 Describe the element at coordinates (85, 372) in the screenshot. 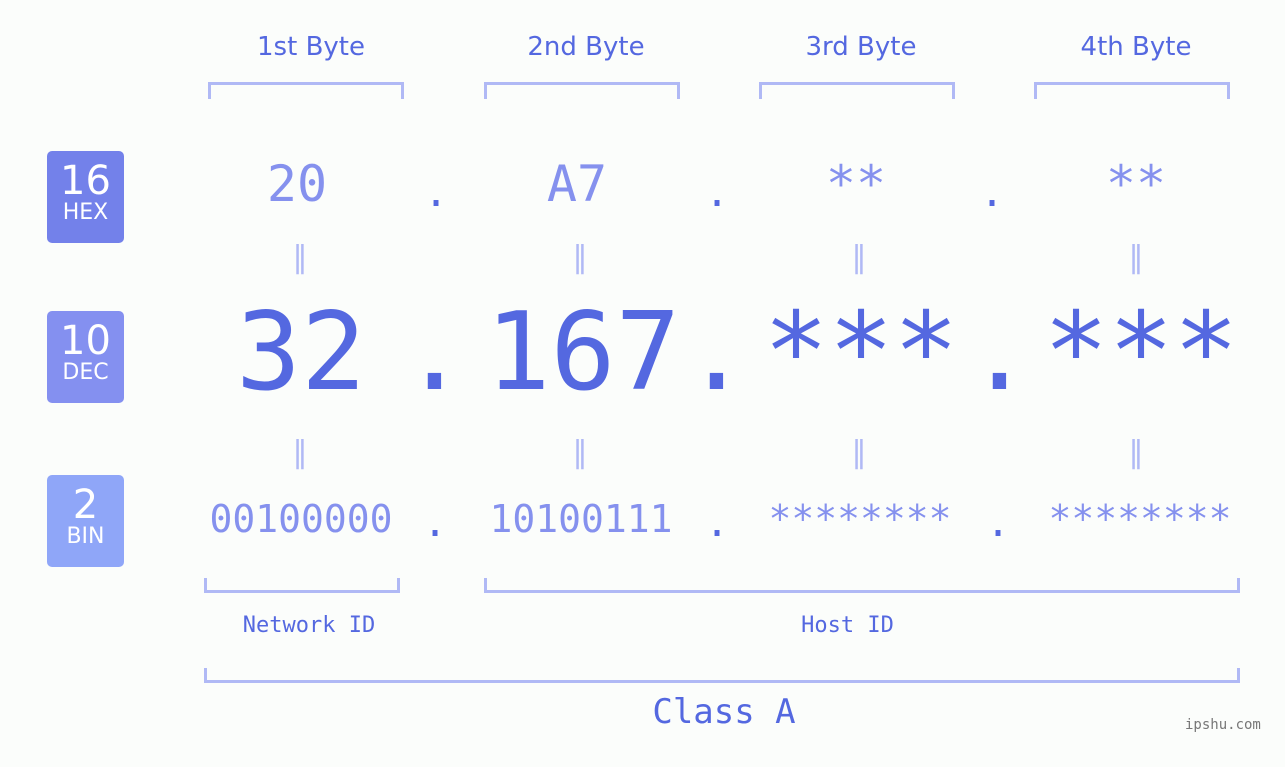

I see `dec-name: DEC` at that location.